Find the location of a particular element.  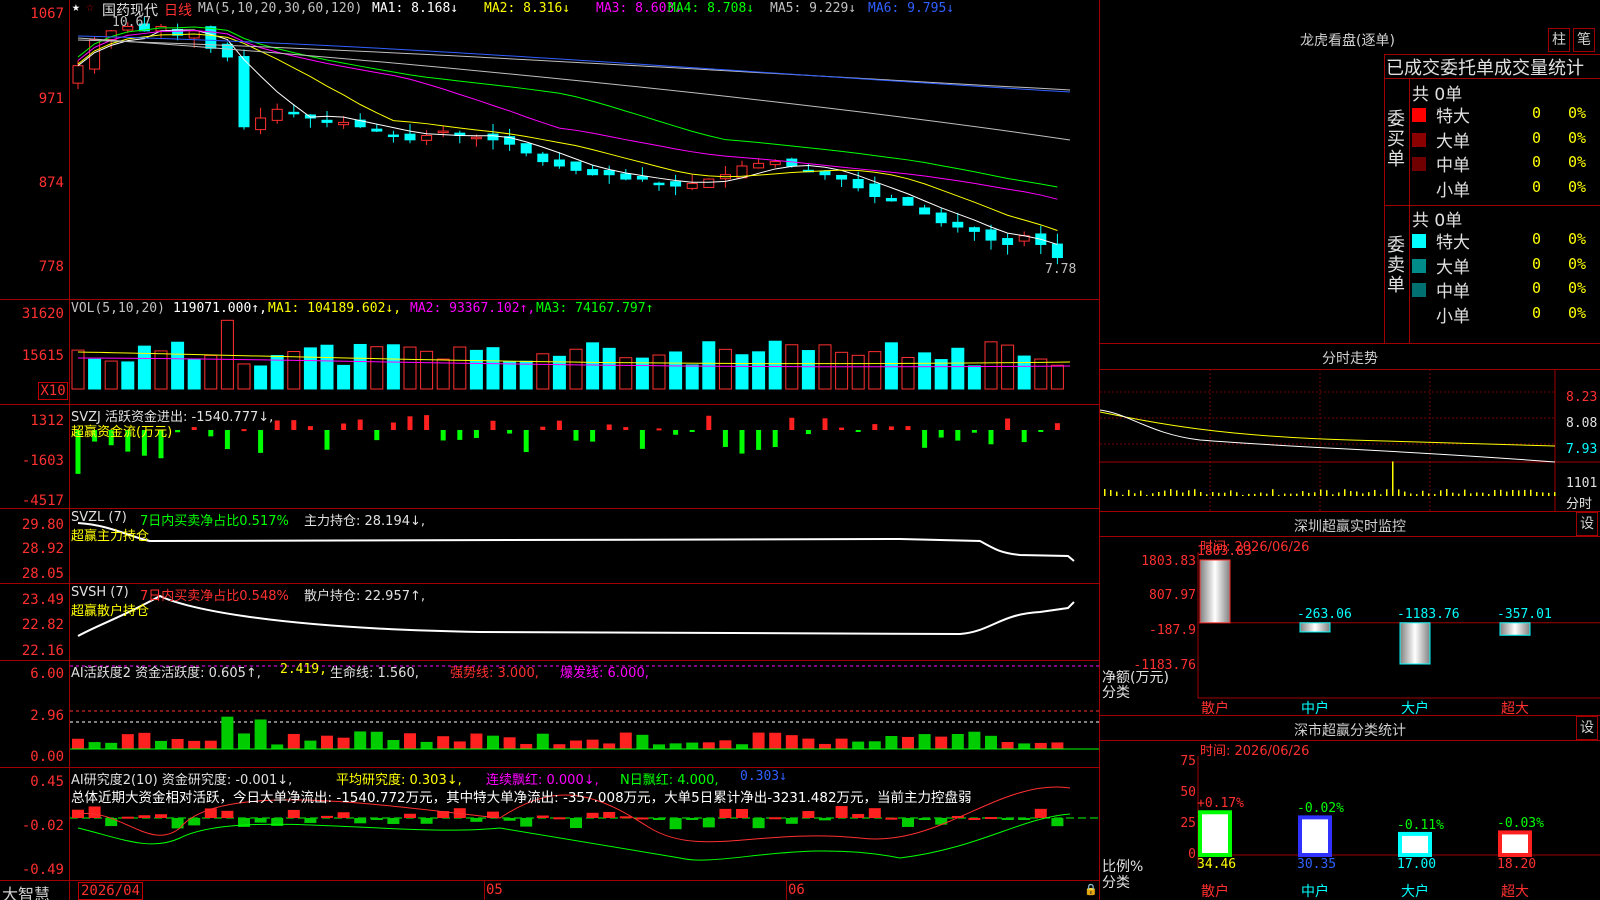

buy-pct-3: 0% is located at coordinates (1577, 186).